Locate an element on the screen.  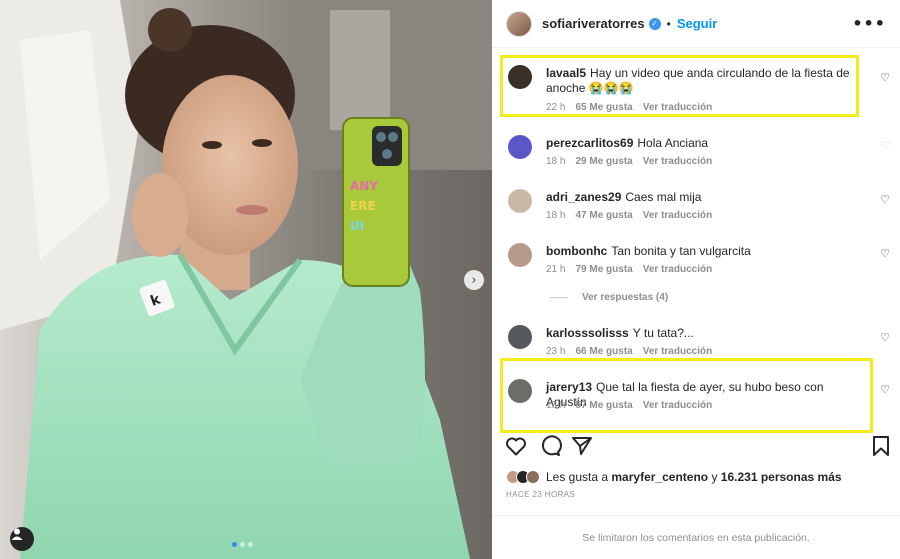
comment-meta: 21 h 79 Me gusta Ver traducción is located at coordinates (629, 269).